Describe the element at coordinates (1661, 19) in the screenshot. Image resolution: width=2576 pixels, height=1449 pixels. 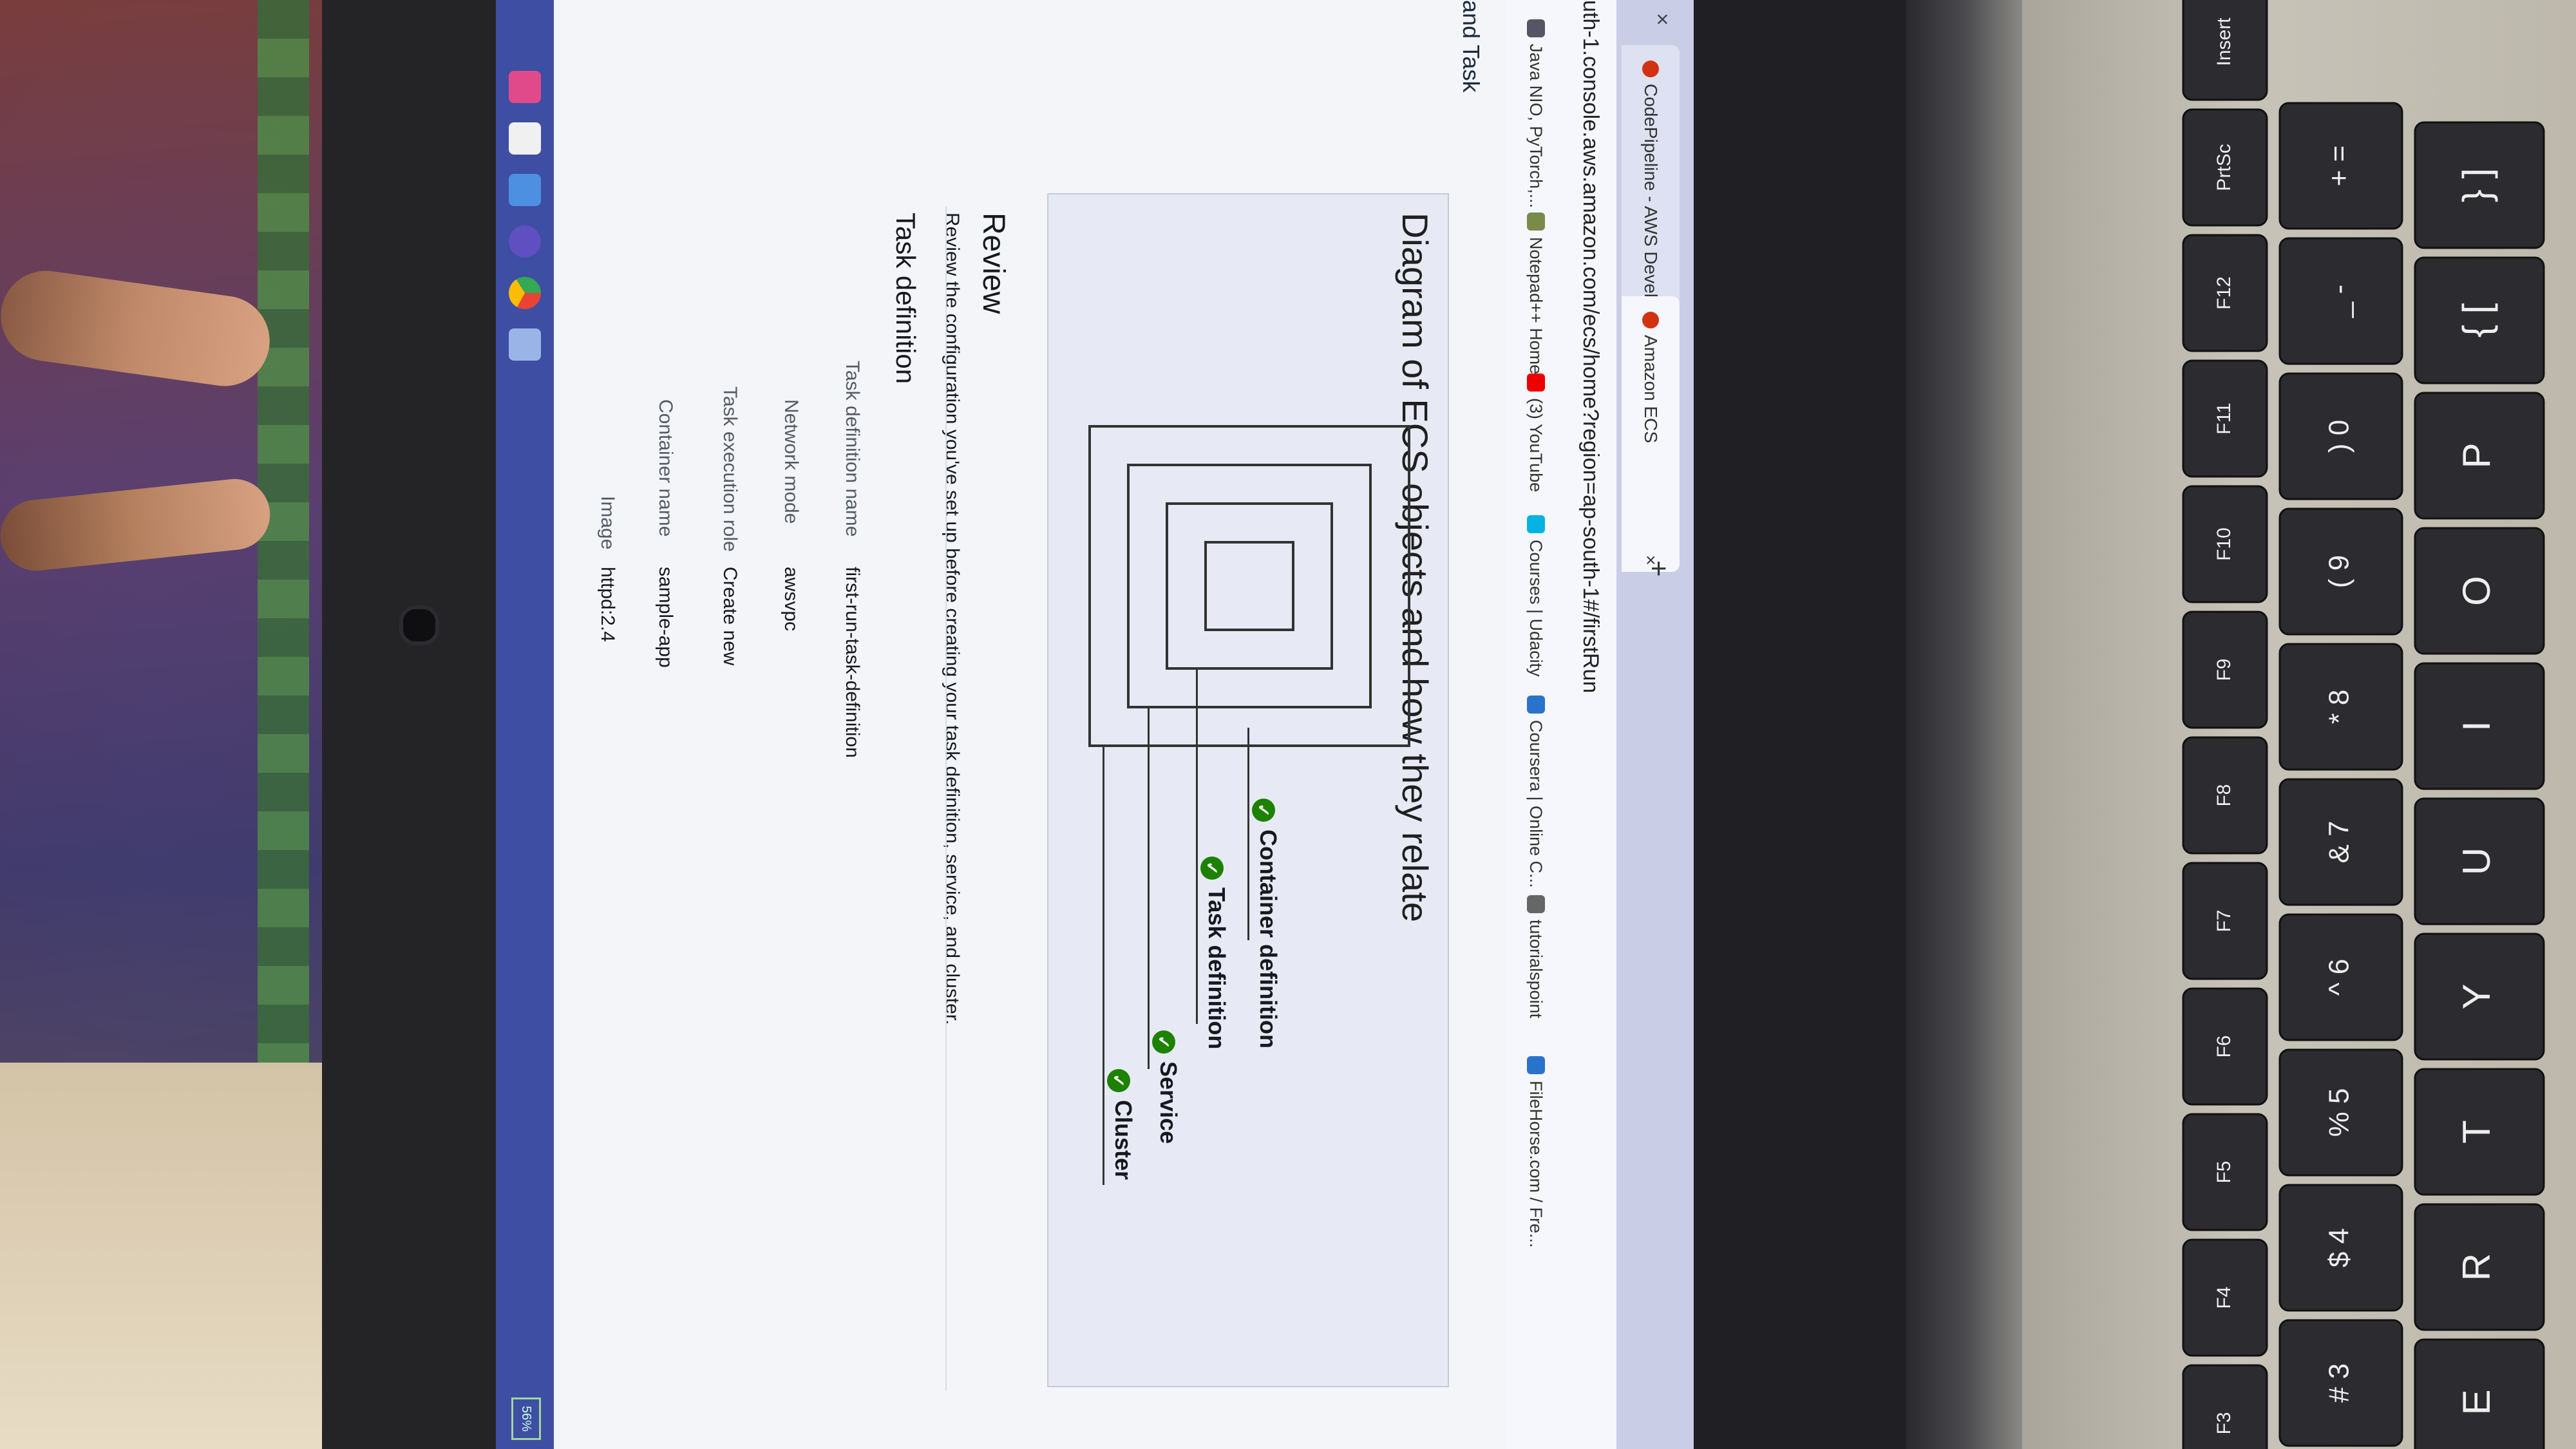
I see `close-tab-icon: ×` at that location.